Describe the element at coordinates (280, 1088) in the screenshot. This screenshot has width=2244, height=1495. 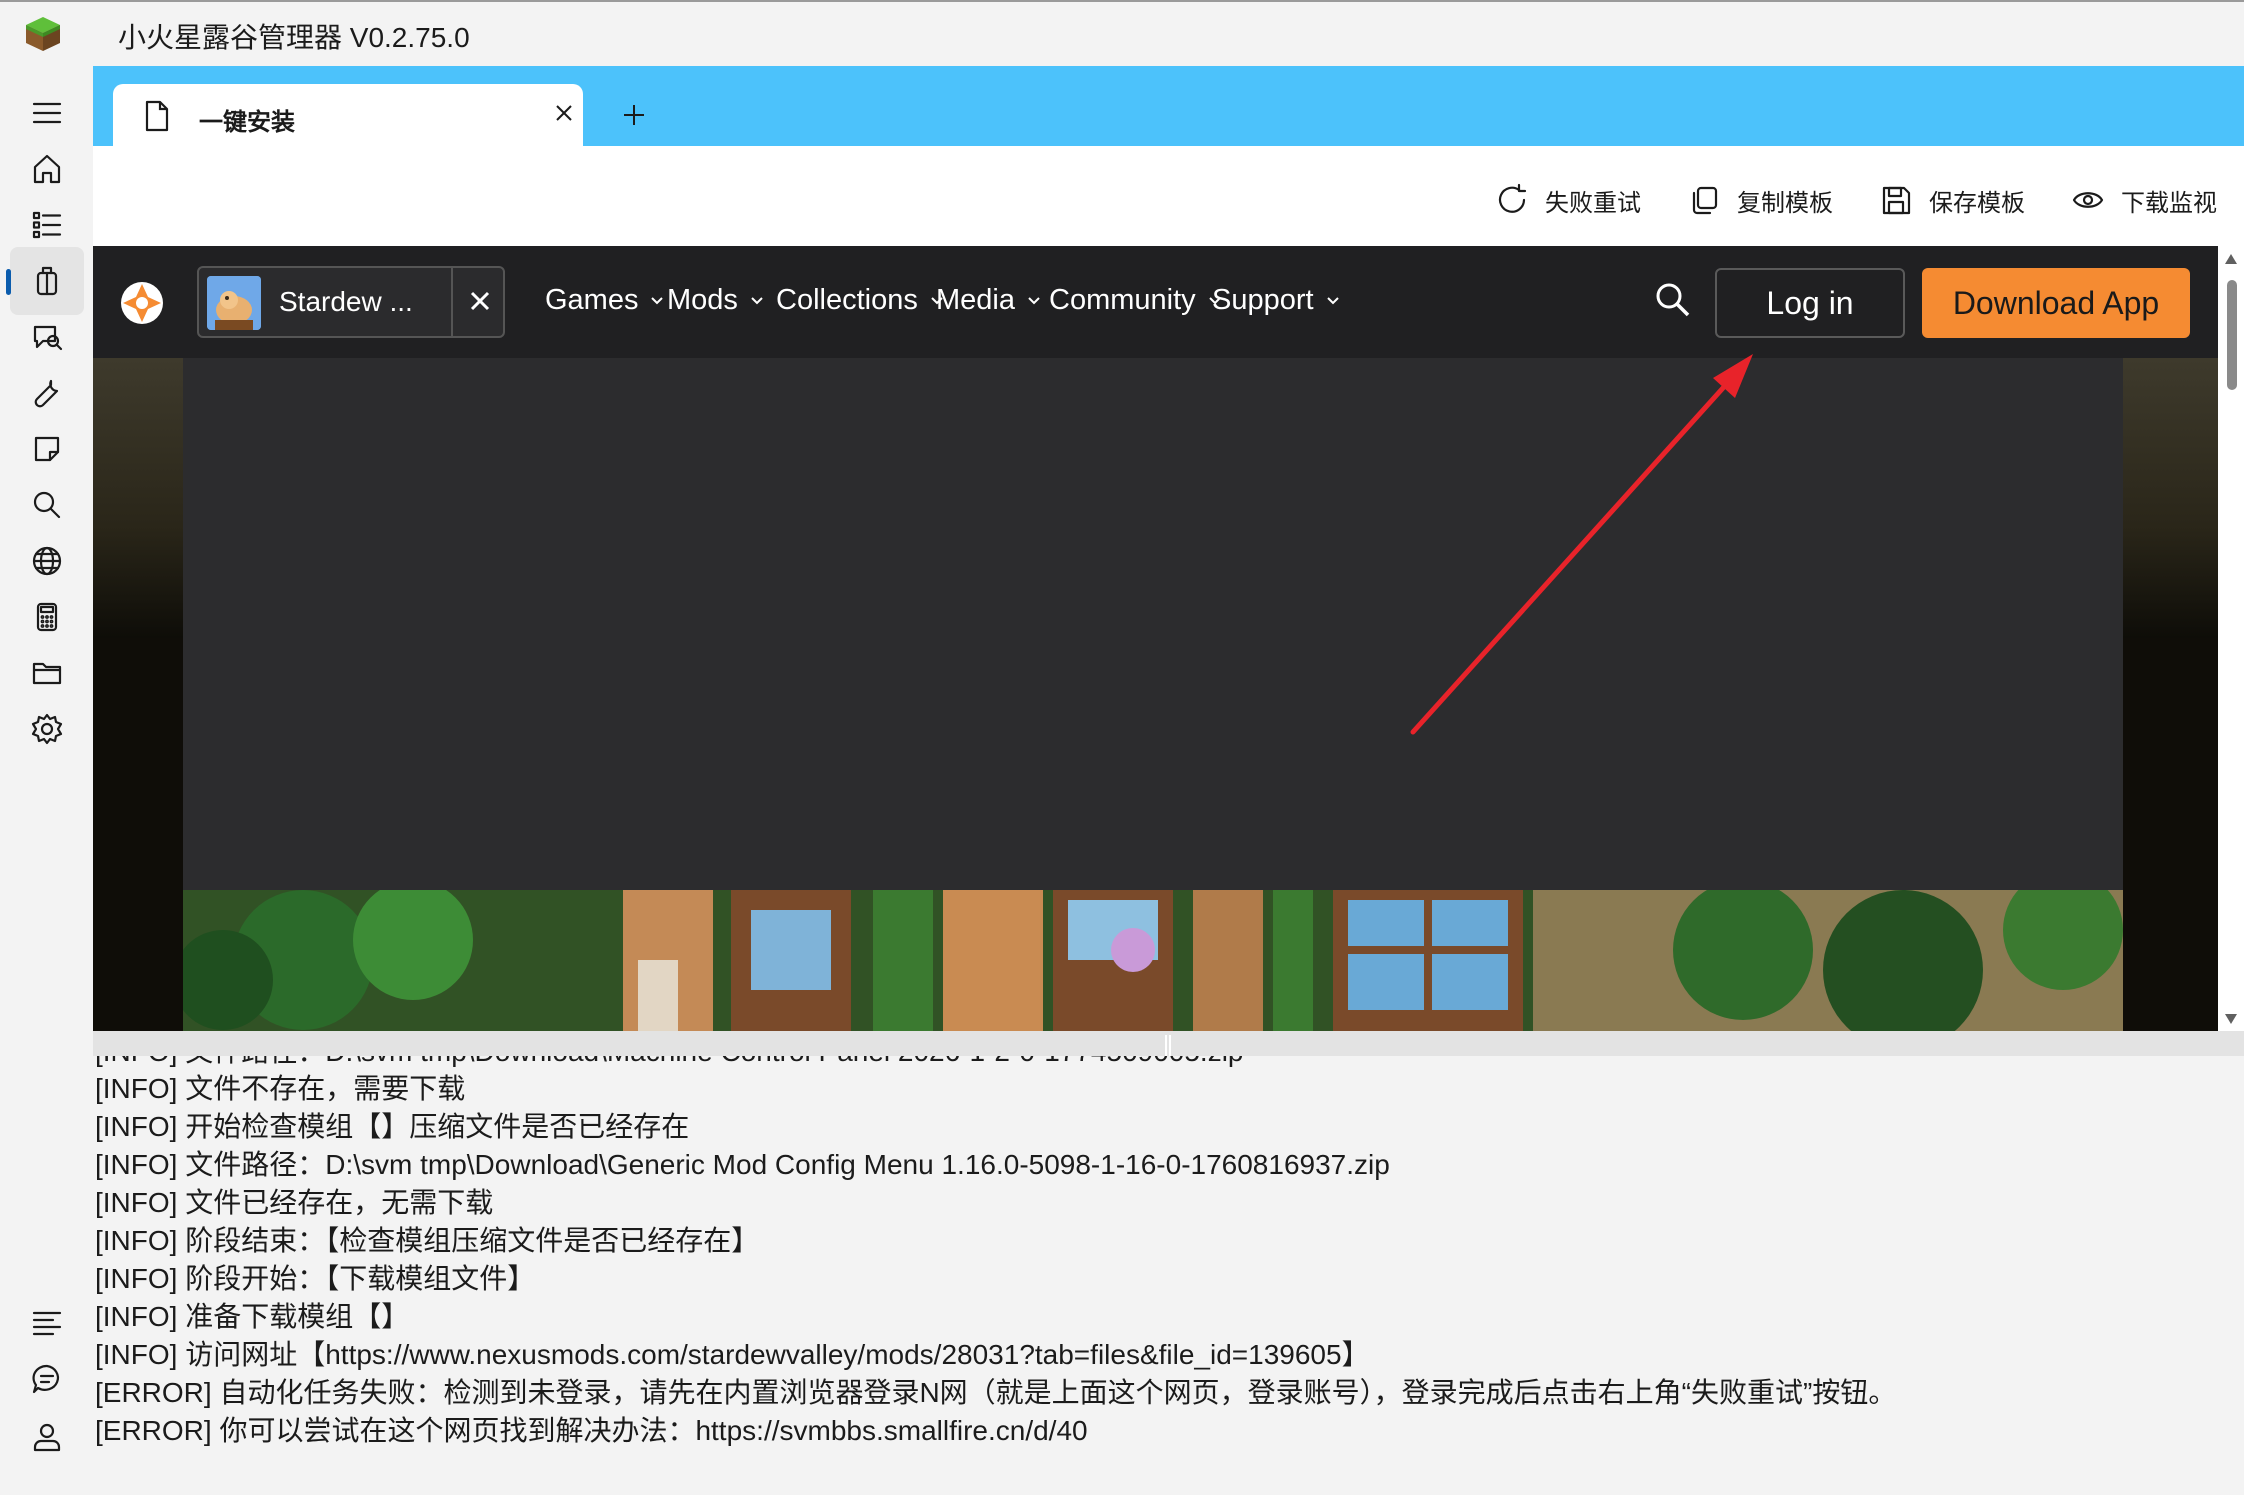
I see `log-line: [INFO] 文件不存在，需要下载` at that location.